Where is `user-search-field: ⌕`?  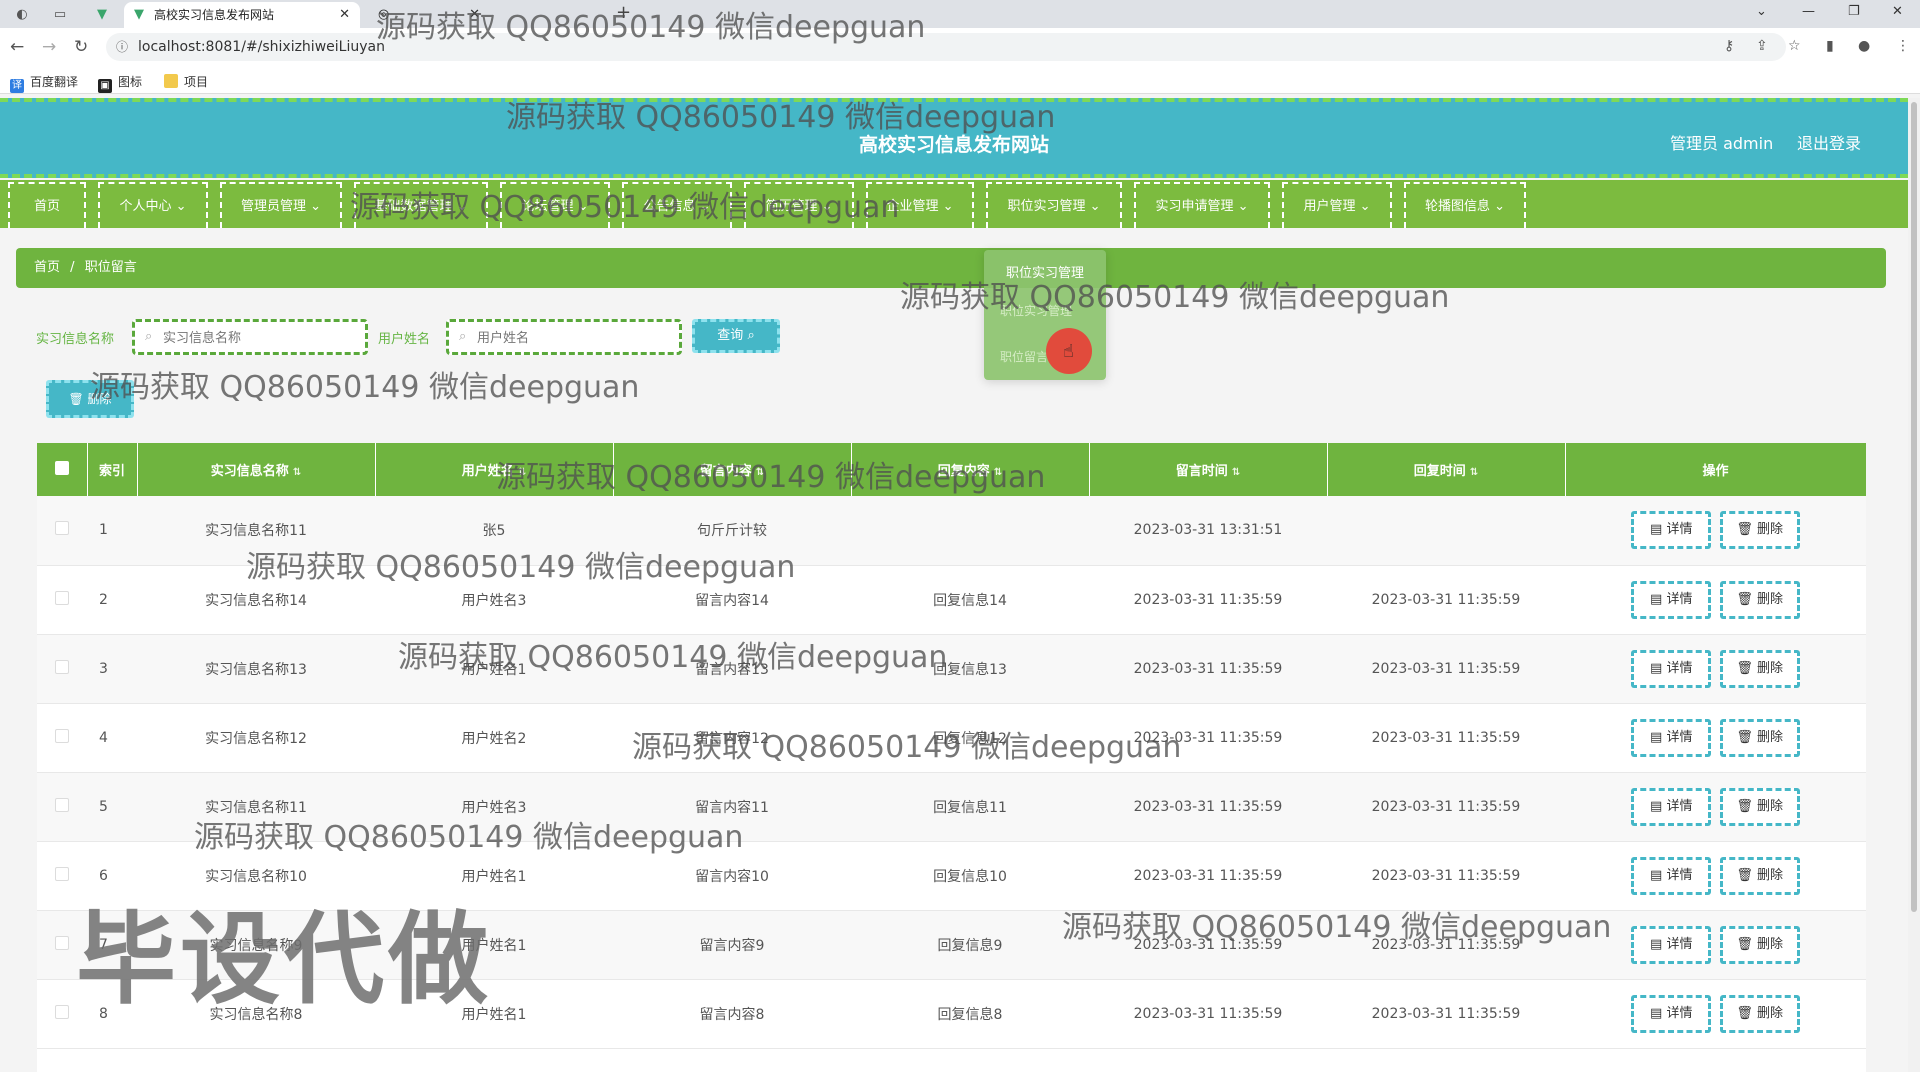 user-search-field: ⌕ is located at coordinates (564, 337).